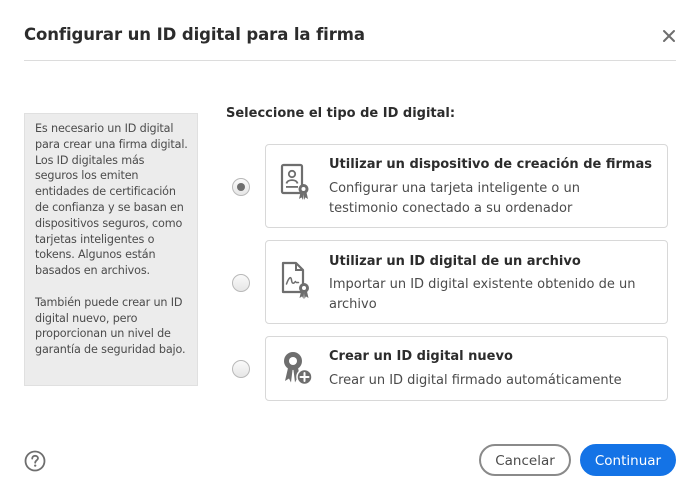 The image size is (700, 500). Describe the element at coordinates (525, 460) in the screenshot. I see `cancel-button: Cancelar` at that location.